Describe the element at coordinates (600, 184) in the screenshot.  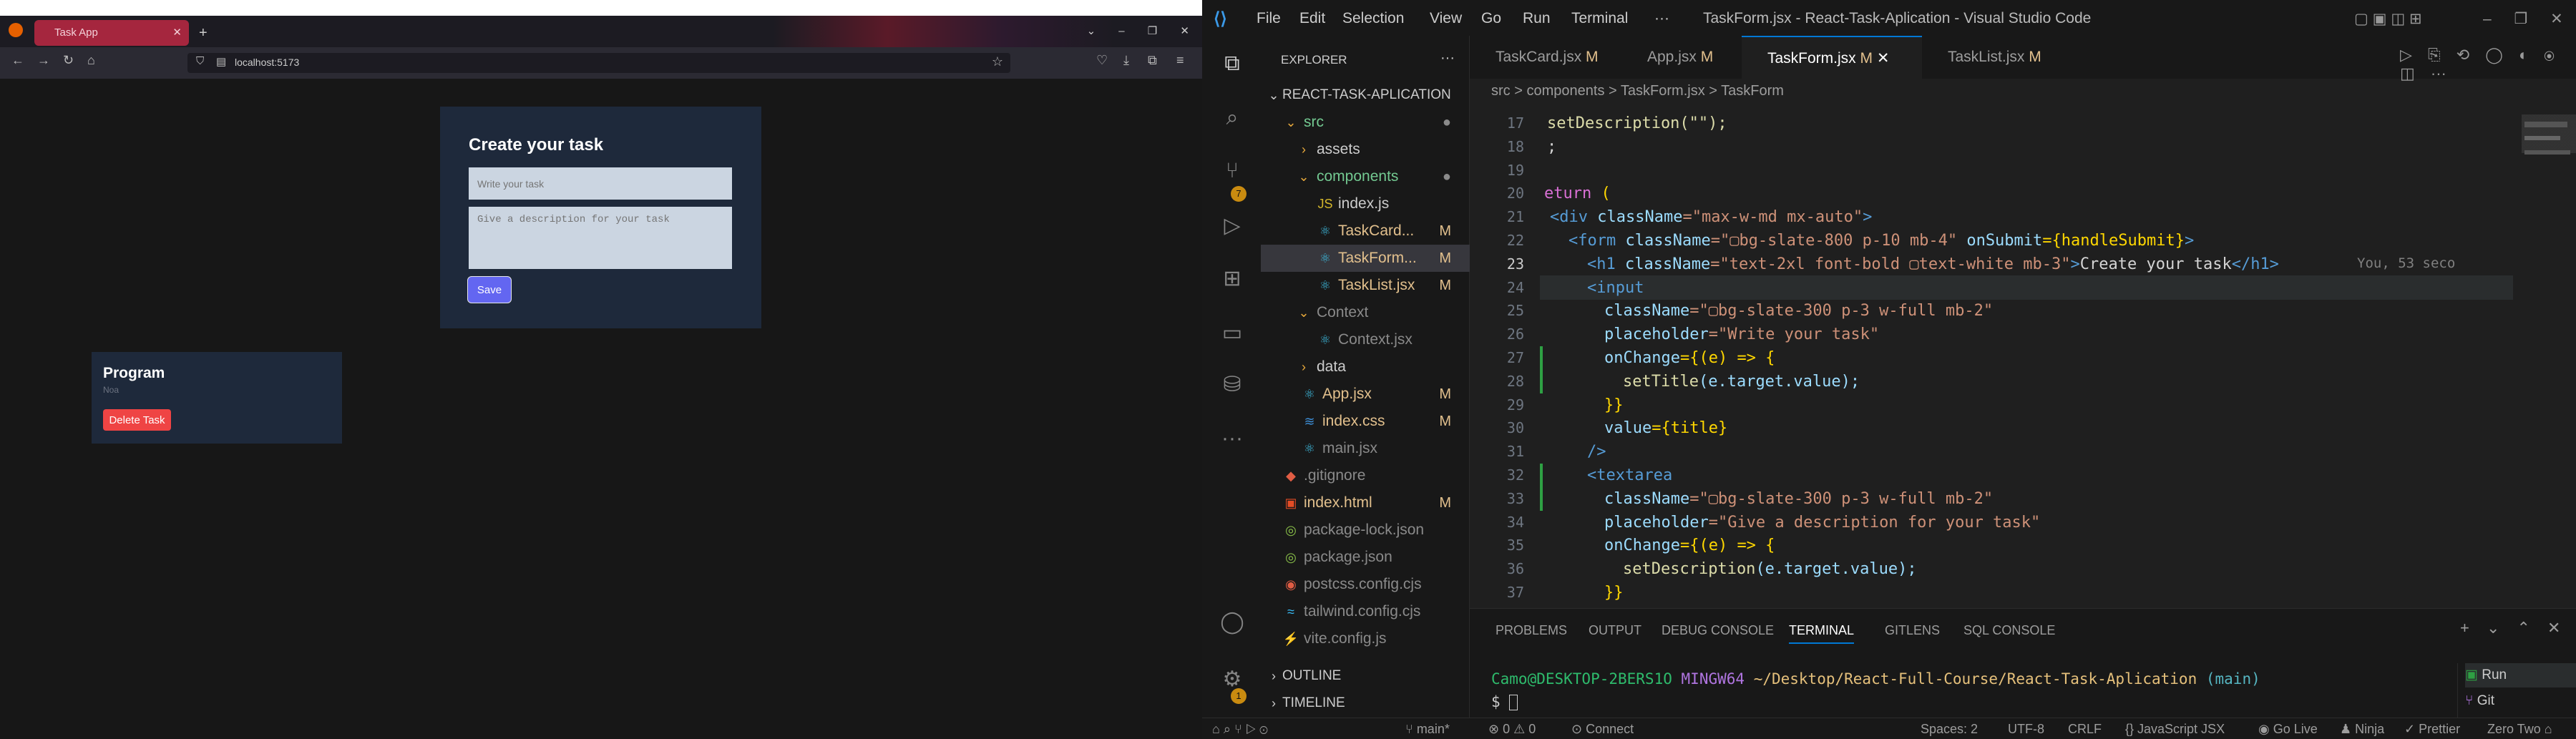
I see `task-title-input` at that location.